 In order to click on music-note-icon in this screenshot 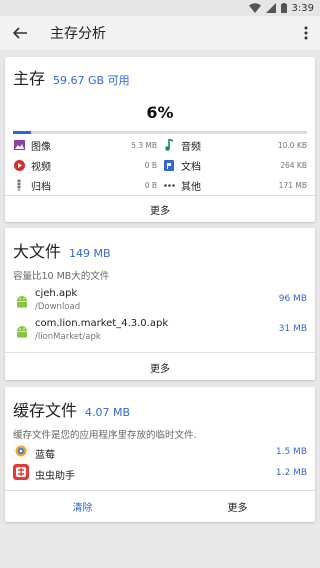, I will do `click(169, 145)`.